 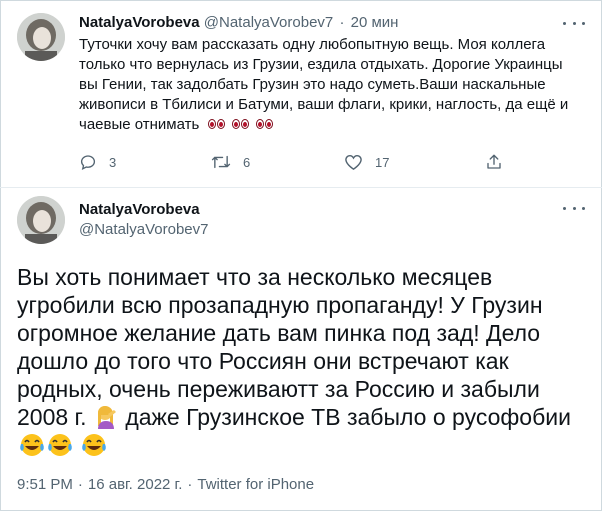 What do you see at coordinates (106, 417) in the screenshot?
I see `woman-facepalm-emoji` at bounding box center [106, 417].